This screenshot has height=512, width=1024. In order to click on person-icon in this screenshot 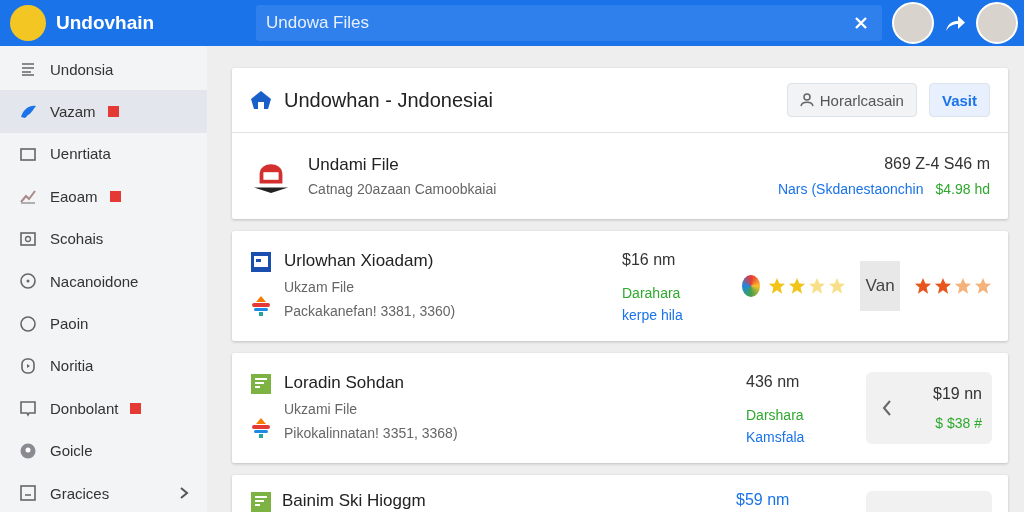, I will do `click(806, 100)`.